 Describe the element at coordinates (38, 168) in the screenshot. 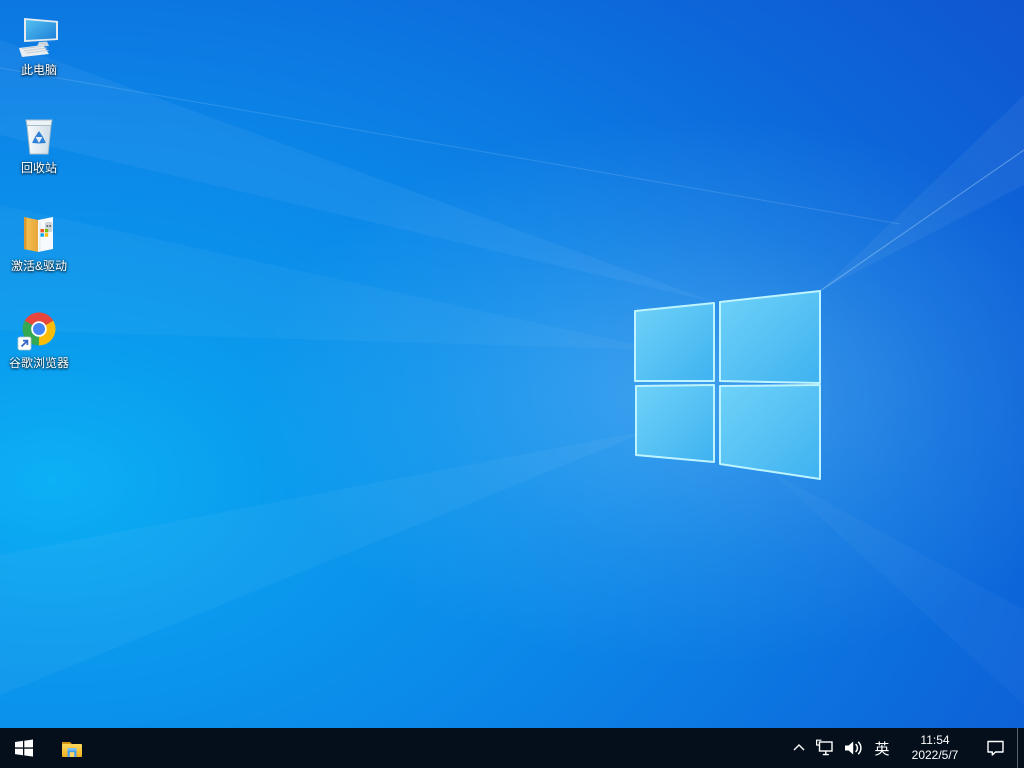

I see `desktop-icon-label: 回收站` at that location.